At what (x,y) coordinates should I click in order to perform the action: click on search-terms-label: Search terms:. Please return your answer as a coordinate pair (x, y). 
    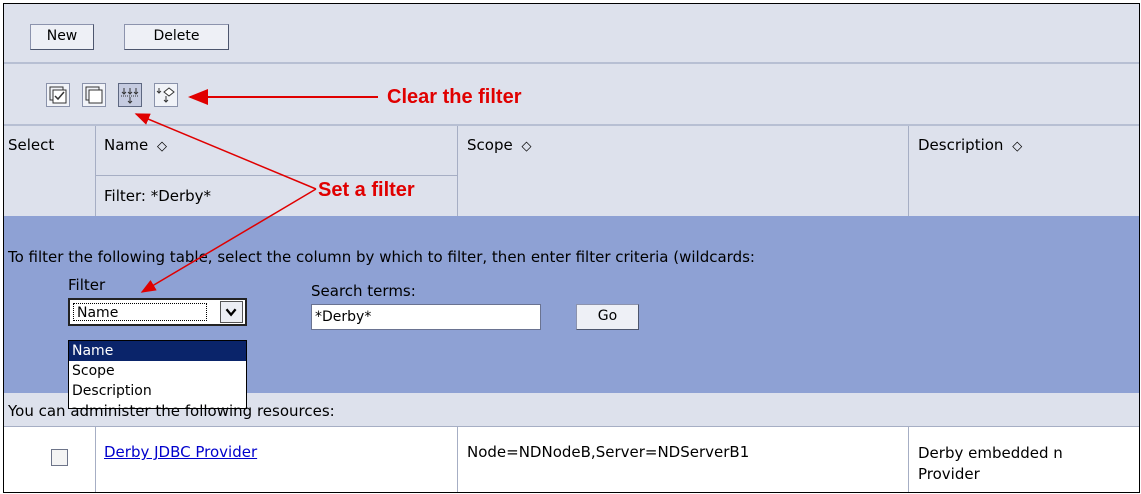
    Looking at the image, I should click on (363, 291).